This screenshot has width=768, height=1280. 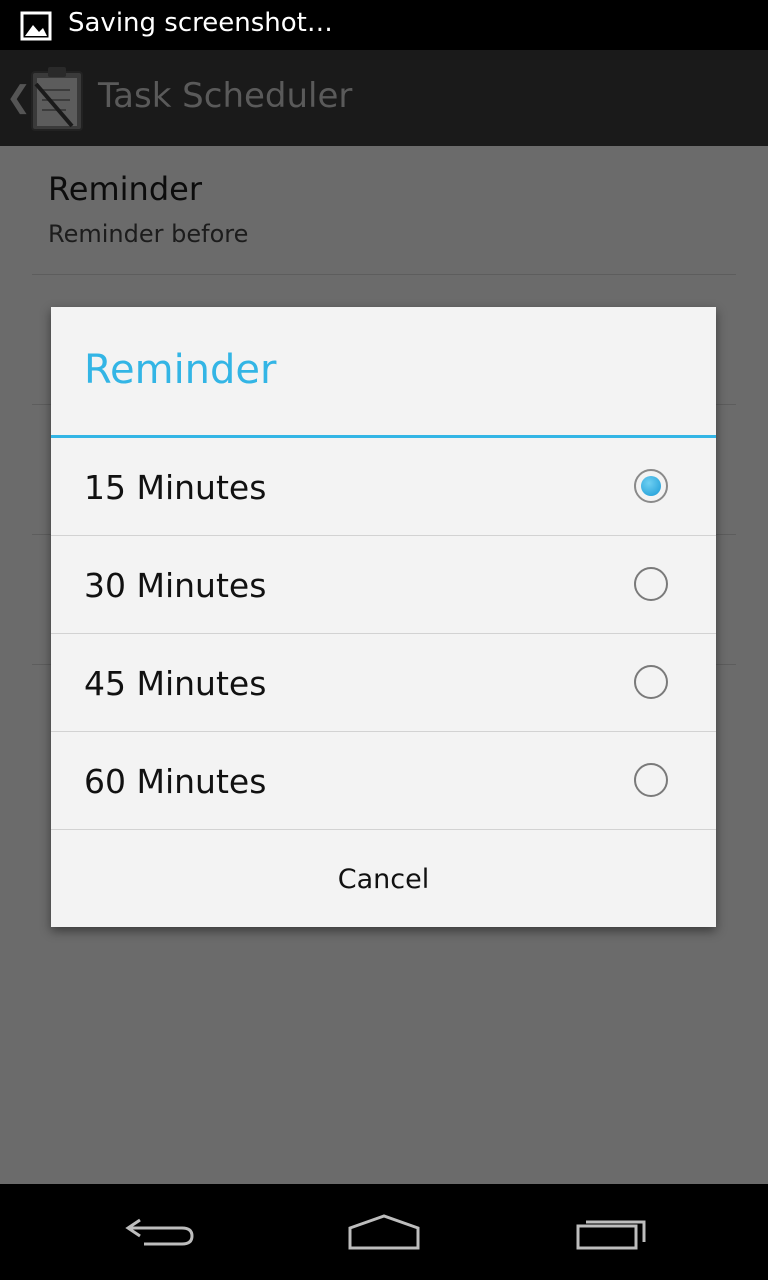 What do you see at coordinates (175, 487) in the screenshot?
I see `option-label: 15 Minutes` at bounding box center [175, 487].